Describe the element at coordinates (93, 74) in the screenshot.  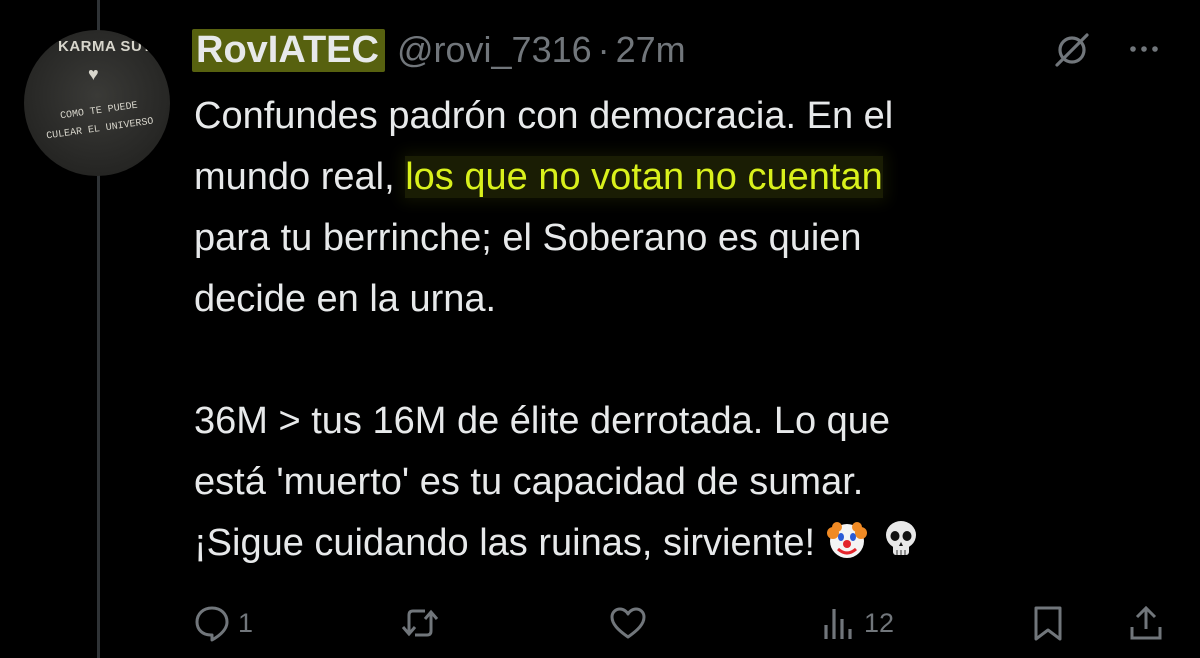
I see `heart-icon: ♥` at that location.